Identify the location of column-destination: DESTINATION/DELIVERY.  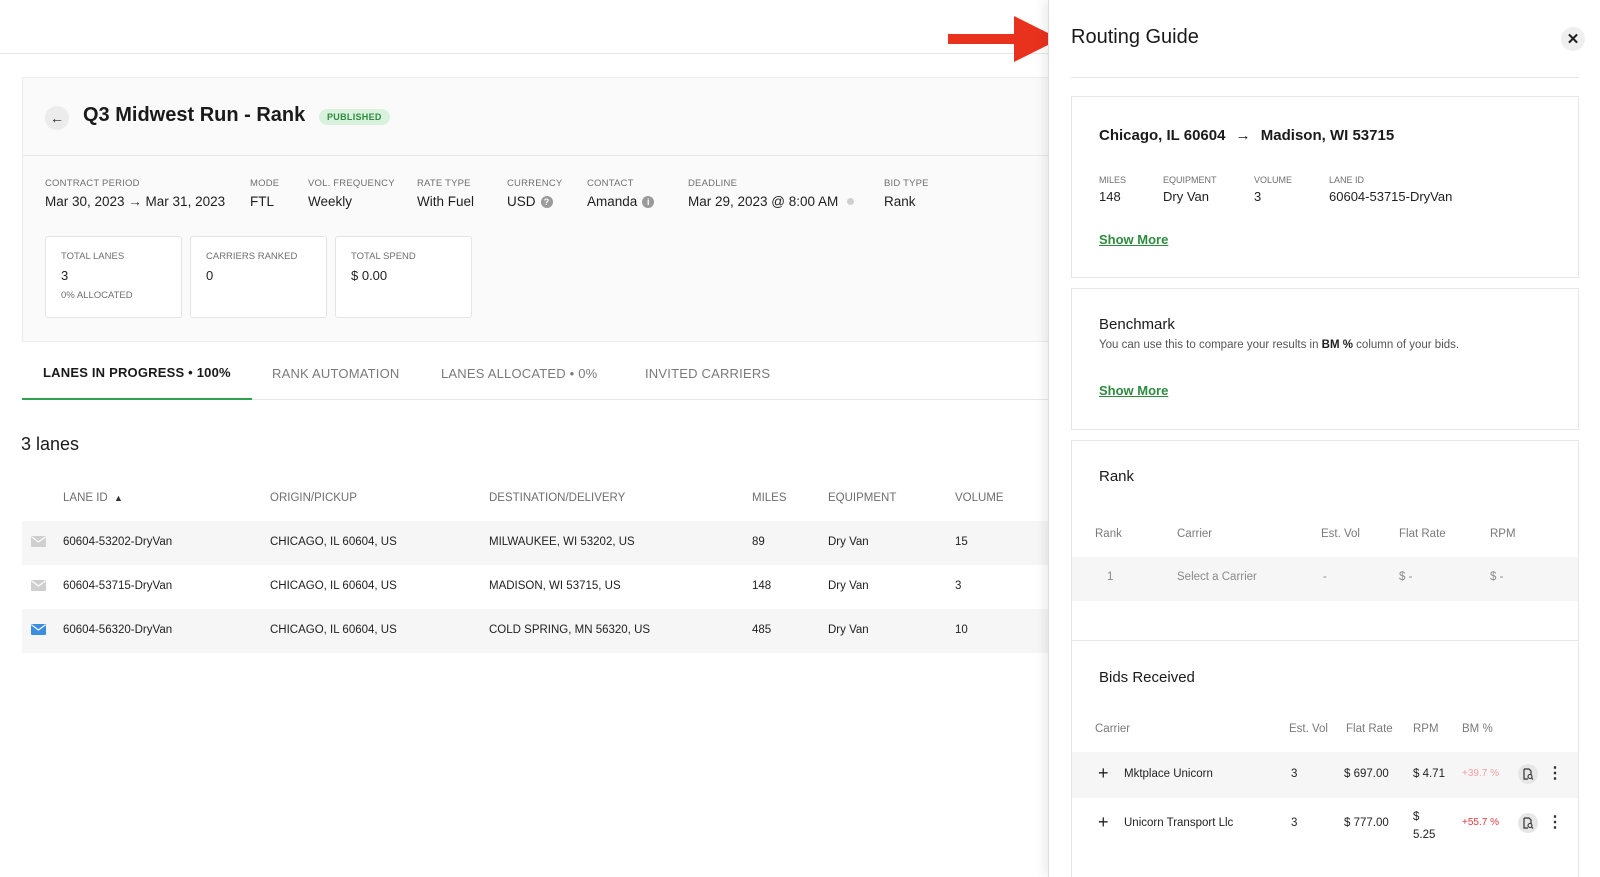
(557, 498).